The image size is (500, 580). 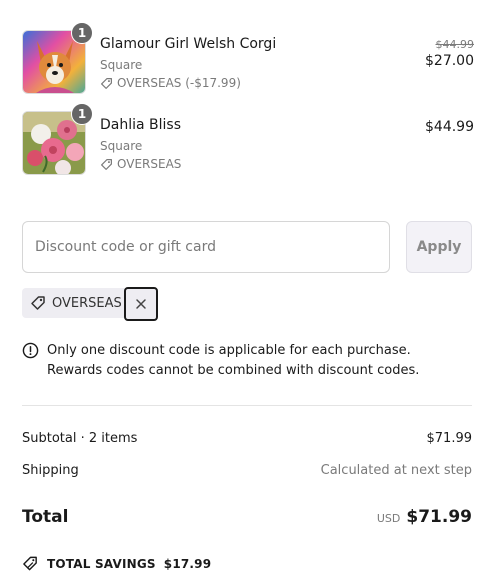 I want to click on current-price: $27.00, so click(x=449, y=61).